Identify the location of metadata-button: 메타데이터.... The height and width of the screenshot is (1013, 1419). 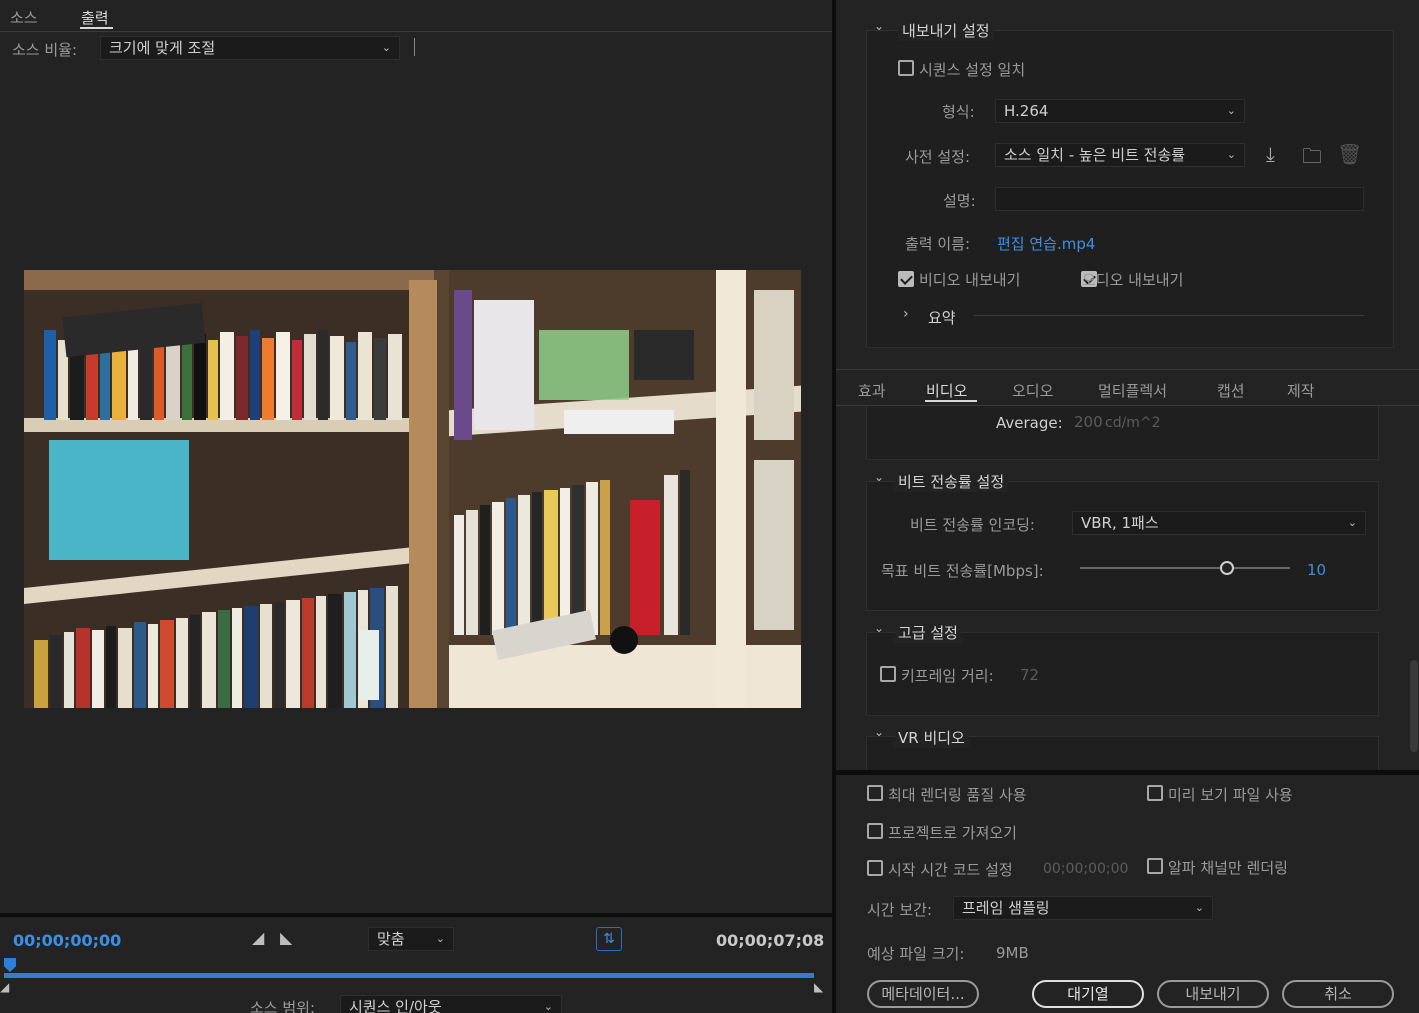
(923, 994).